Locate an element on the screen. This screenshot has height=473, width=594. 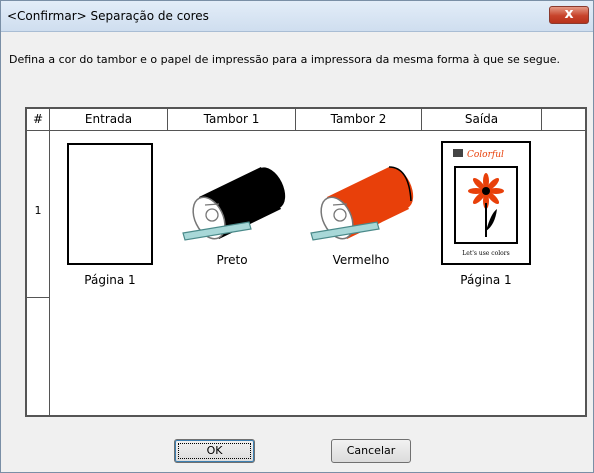
input-page-thumbnail is located at coordinates (110, 204).